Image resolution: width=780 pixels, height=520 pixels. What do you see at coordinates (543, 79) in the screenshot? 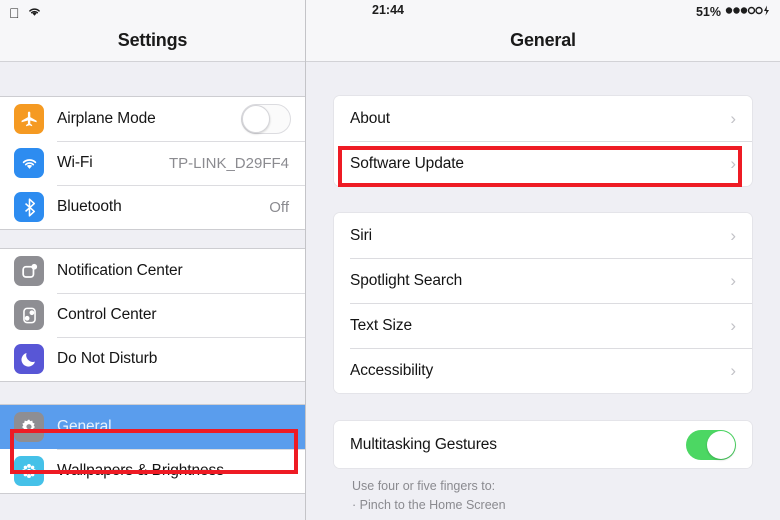
I see `detail-gap-top` at bounding box center [543, 79].